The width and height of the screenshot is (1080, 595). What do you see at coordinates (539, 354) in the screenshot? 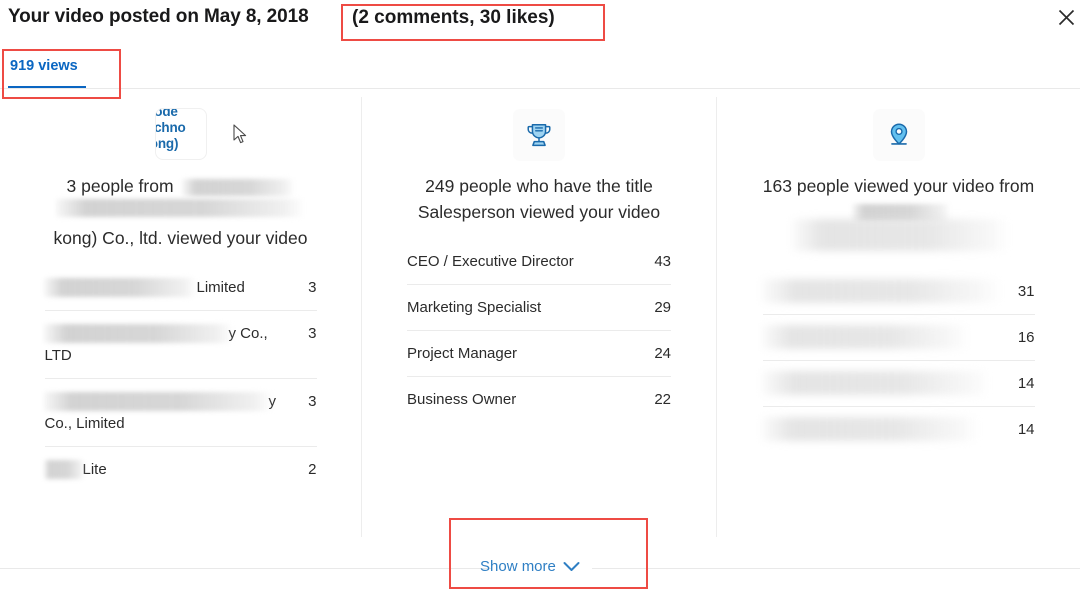
I see `table-row: Project Manager 24` at bounding box center [539, 354].